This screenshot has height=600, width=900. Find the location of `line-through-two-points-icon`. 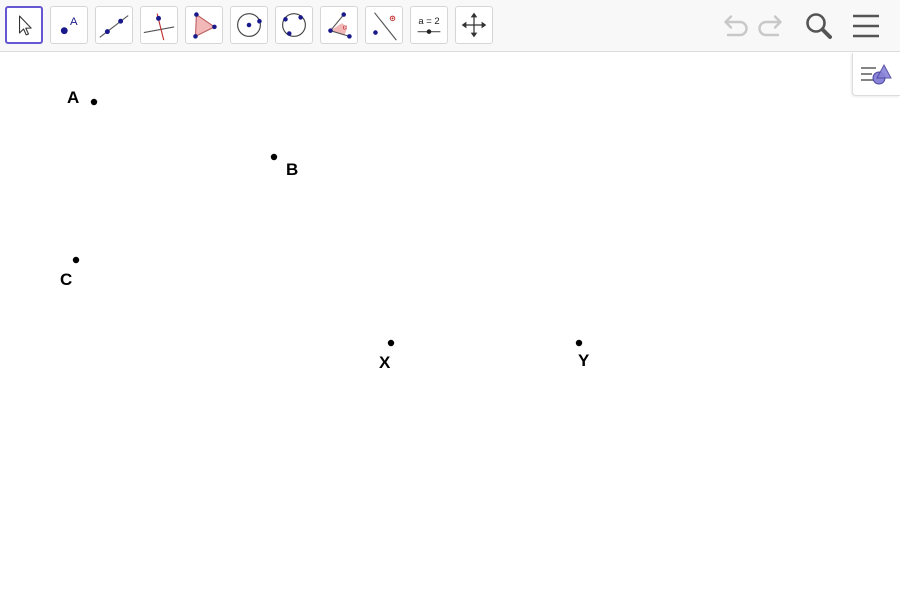

line-through-two-points-icon is located at coordinates (114, 26).